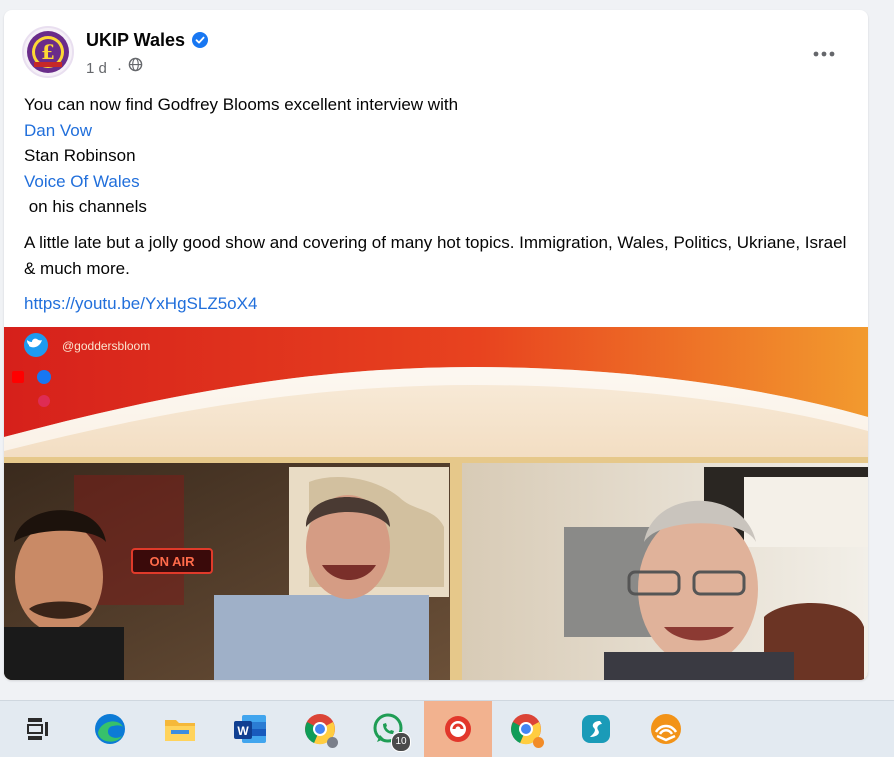 The image size is (894, 757). What do you see at coordinates (96, 68) in the screenshot?
I see `post-time: 1 d` at bounding box center [96, 68].